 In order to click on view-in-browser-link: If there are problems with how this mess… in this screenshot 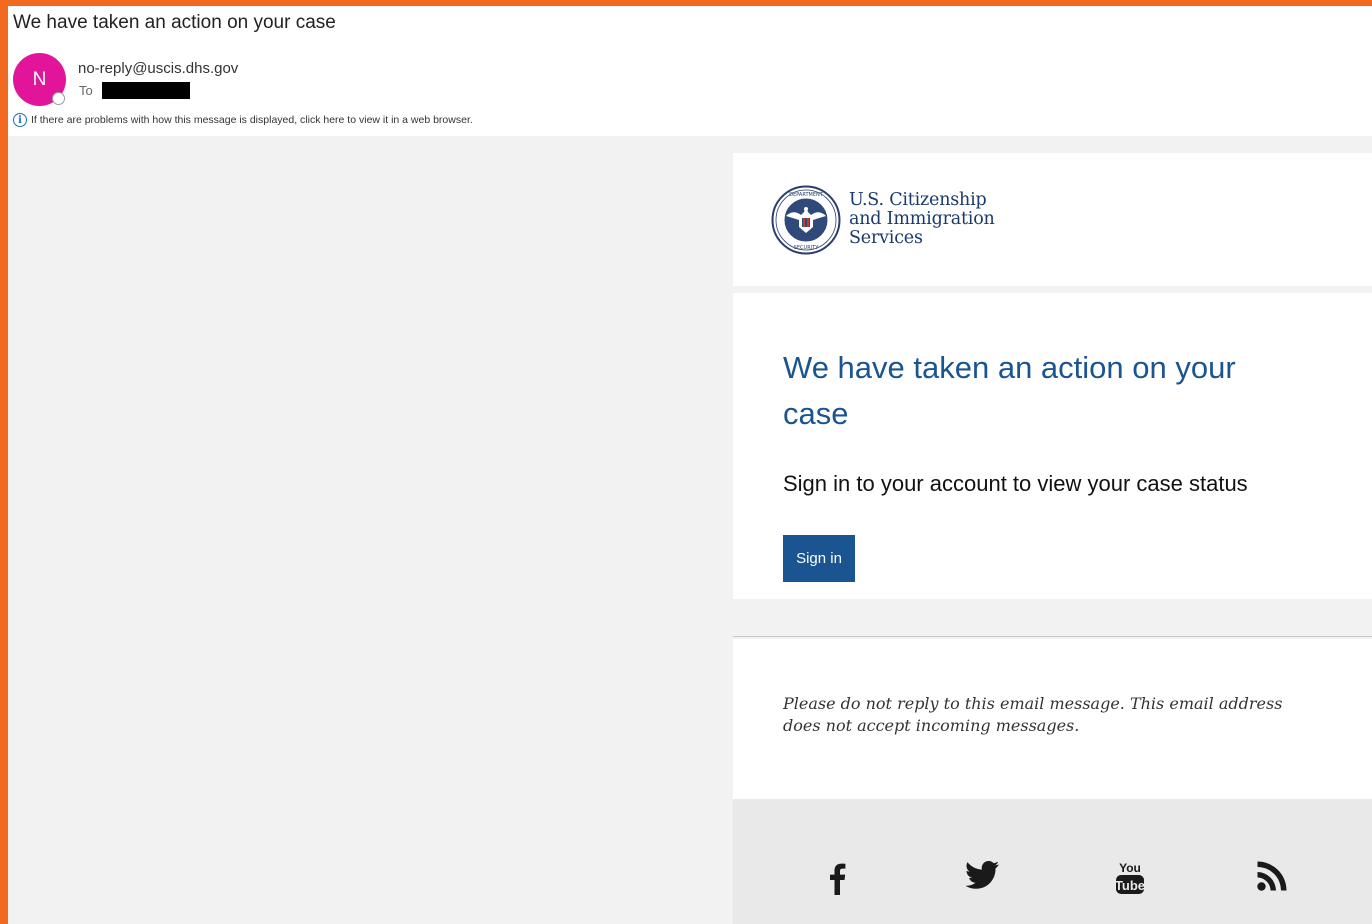, I will do `click(252, 120)`.